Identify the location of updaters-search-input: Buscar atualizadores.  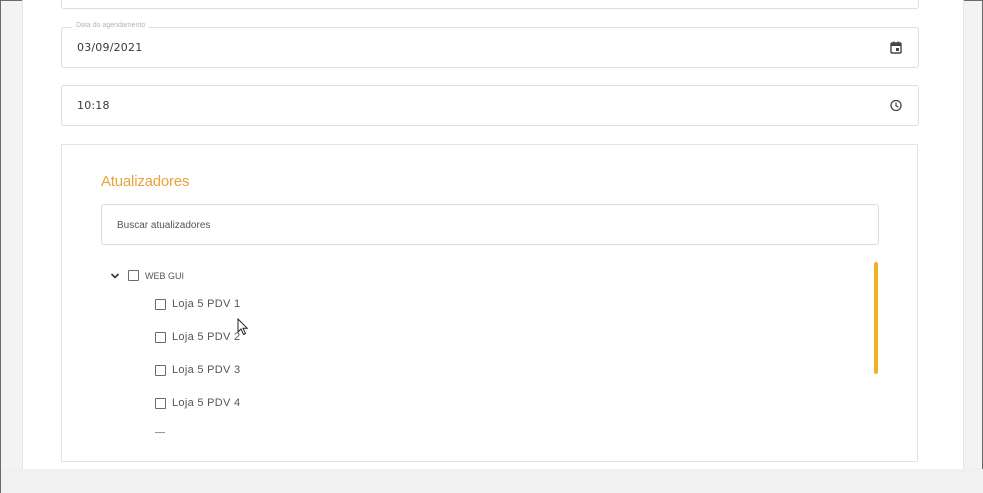
(490, 224).